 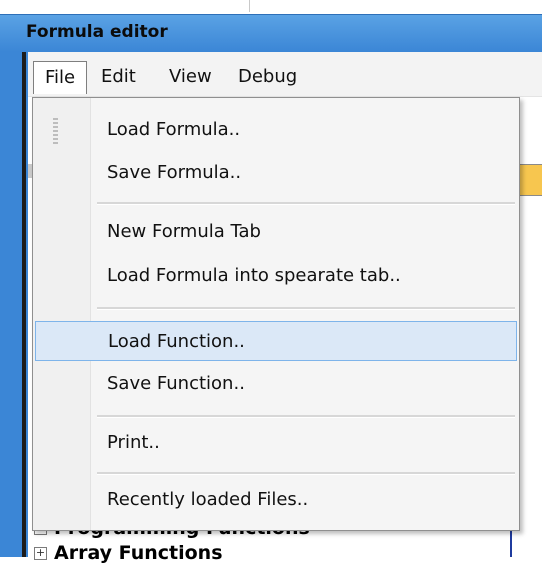 I want to click on menu-item-label: Save Formula.., so click(x=174, y=172).